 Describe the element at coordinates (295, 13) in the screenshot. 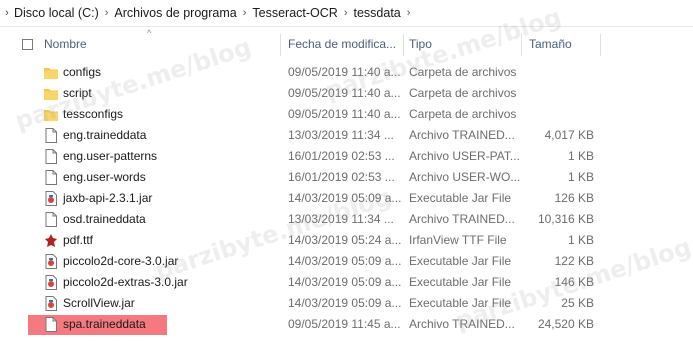

I see `breadcrumb-label: Tesseract-OCR` at that location.